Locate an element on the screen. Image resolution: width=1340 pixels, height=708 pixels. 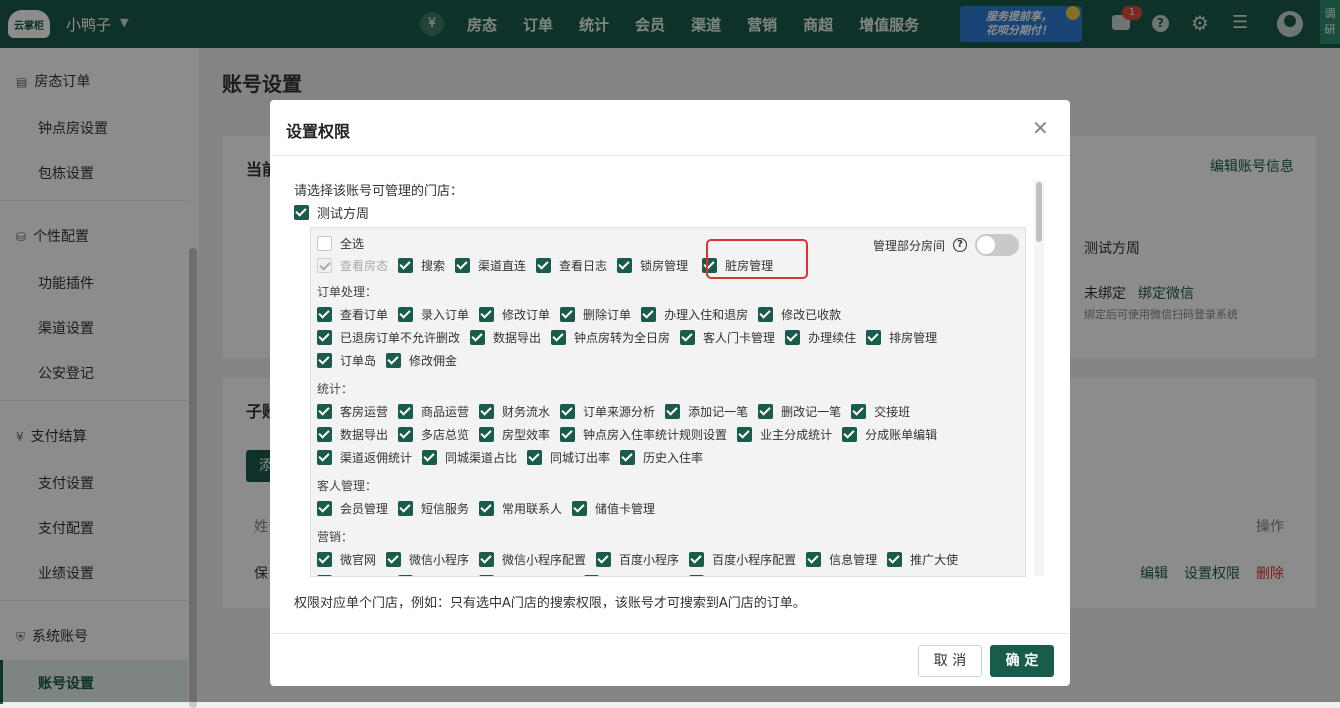
confirm-button: 确 定 is located at coordinates (1022, 661).